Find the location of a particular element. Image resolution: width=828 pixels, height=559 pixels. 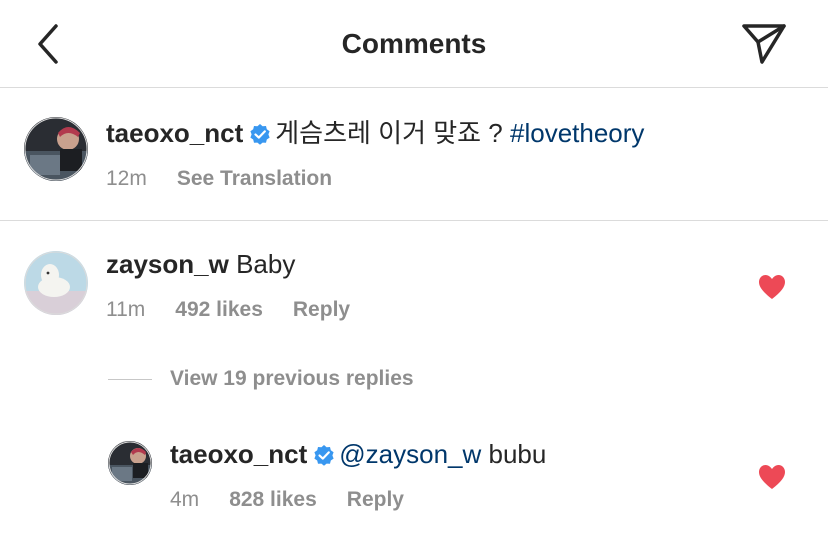

comment-line: zayson_w Baby is located at coordinates (200, 264).